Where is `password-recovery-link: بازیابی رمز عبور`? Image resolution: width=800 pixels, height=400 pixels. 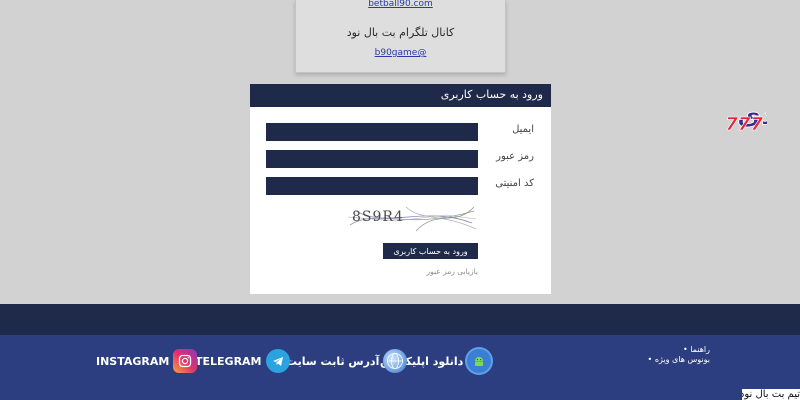
password-recovery-link: بازیابی رمز عبور is located at coordinates (439, 271).